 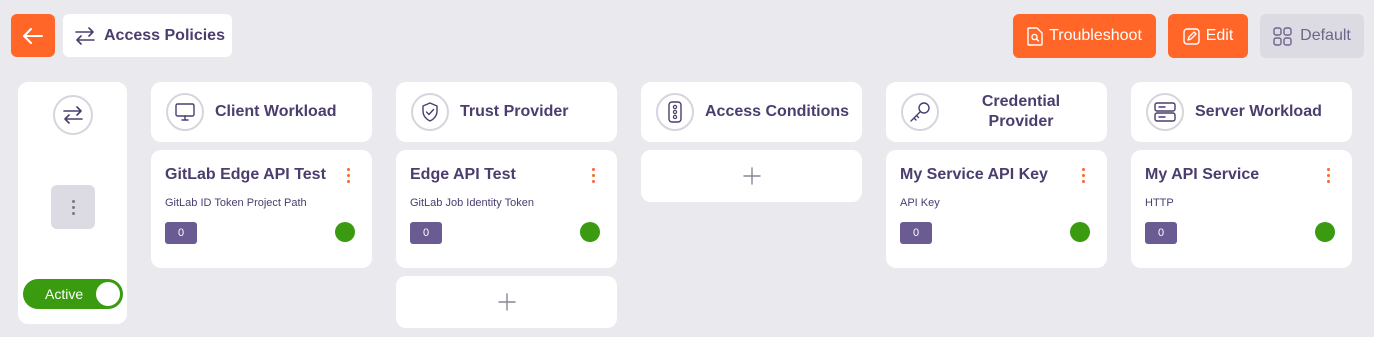 What do you see at coordinates (463, 174) in the screenshot?
I see `card-title: Edge API Test` at bounding box center [463, 174].